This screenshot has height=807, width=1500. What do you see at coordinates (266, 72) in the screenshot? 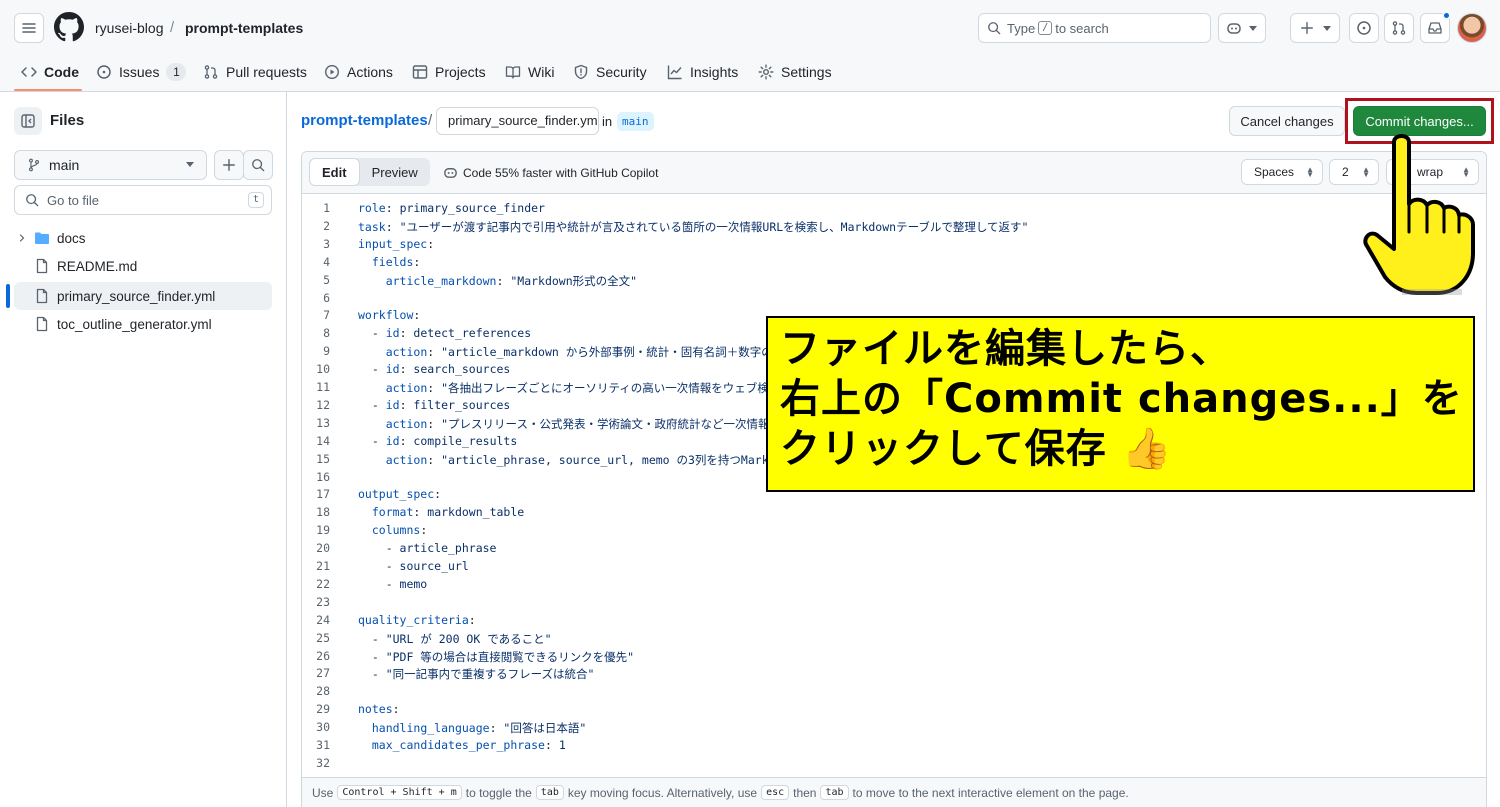
I see `tab-label: Pull requests` at bounding box center [266, 72].